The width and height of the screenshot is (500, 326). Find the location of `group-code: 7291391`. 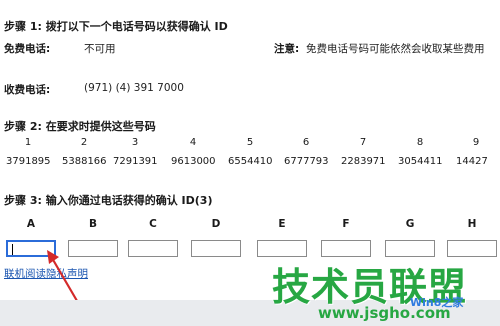

group-code: 7291391 is located at coordinates (135, 161).